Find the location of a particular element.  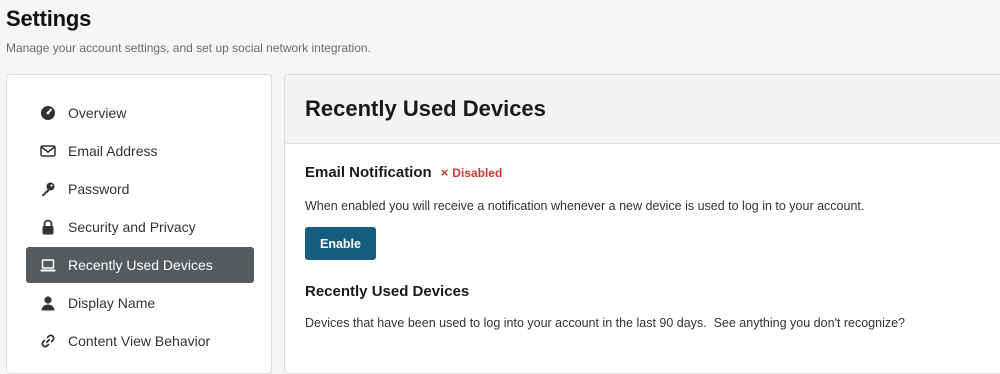

key-icon is located at coordinates (48, 189).